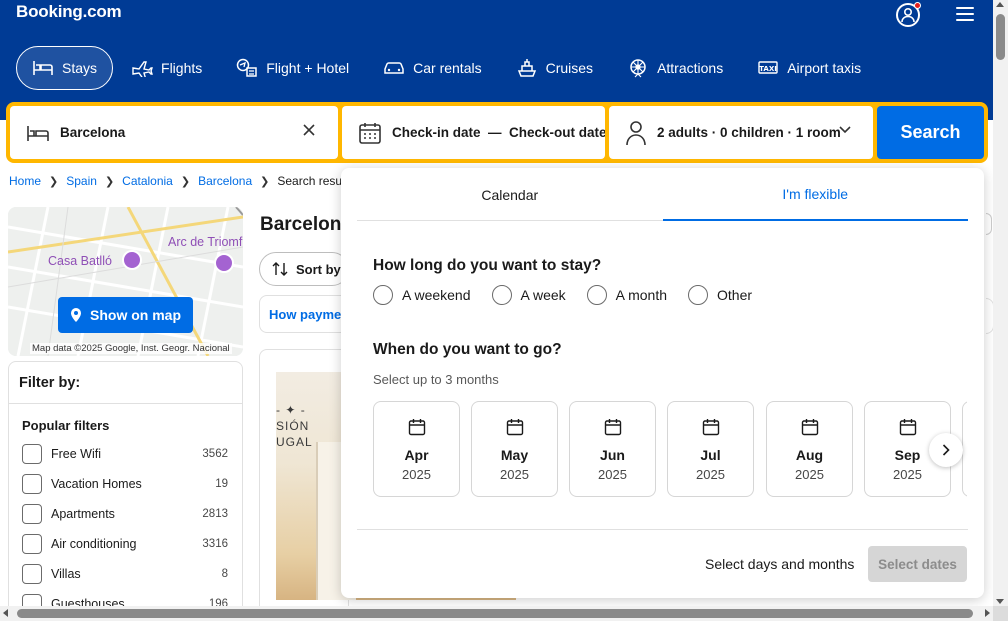 Image resolution: width=1008 pixels, height=621 pixels. I want to click on nav-cruises: Cruises, so click(554, 68).